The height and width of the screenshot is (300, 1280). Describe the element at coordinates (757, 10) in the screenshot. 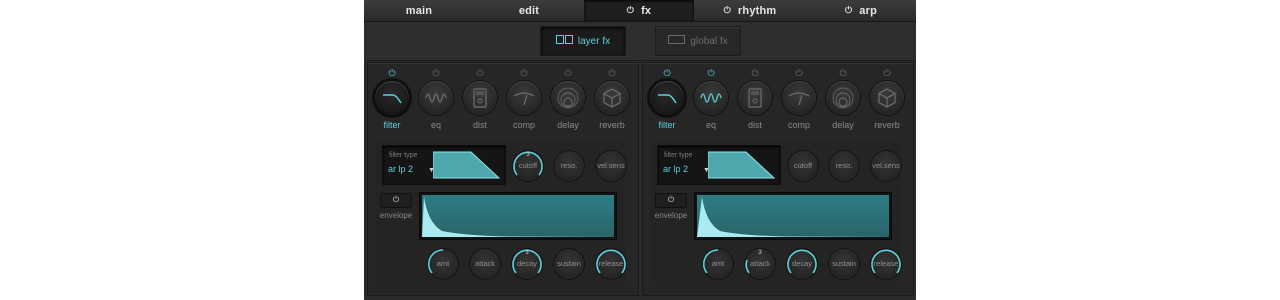

I see `tab-rhythm-label: rhythm` at that location.